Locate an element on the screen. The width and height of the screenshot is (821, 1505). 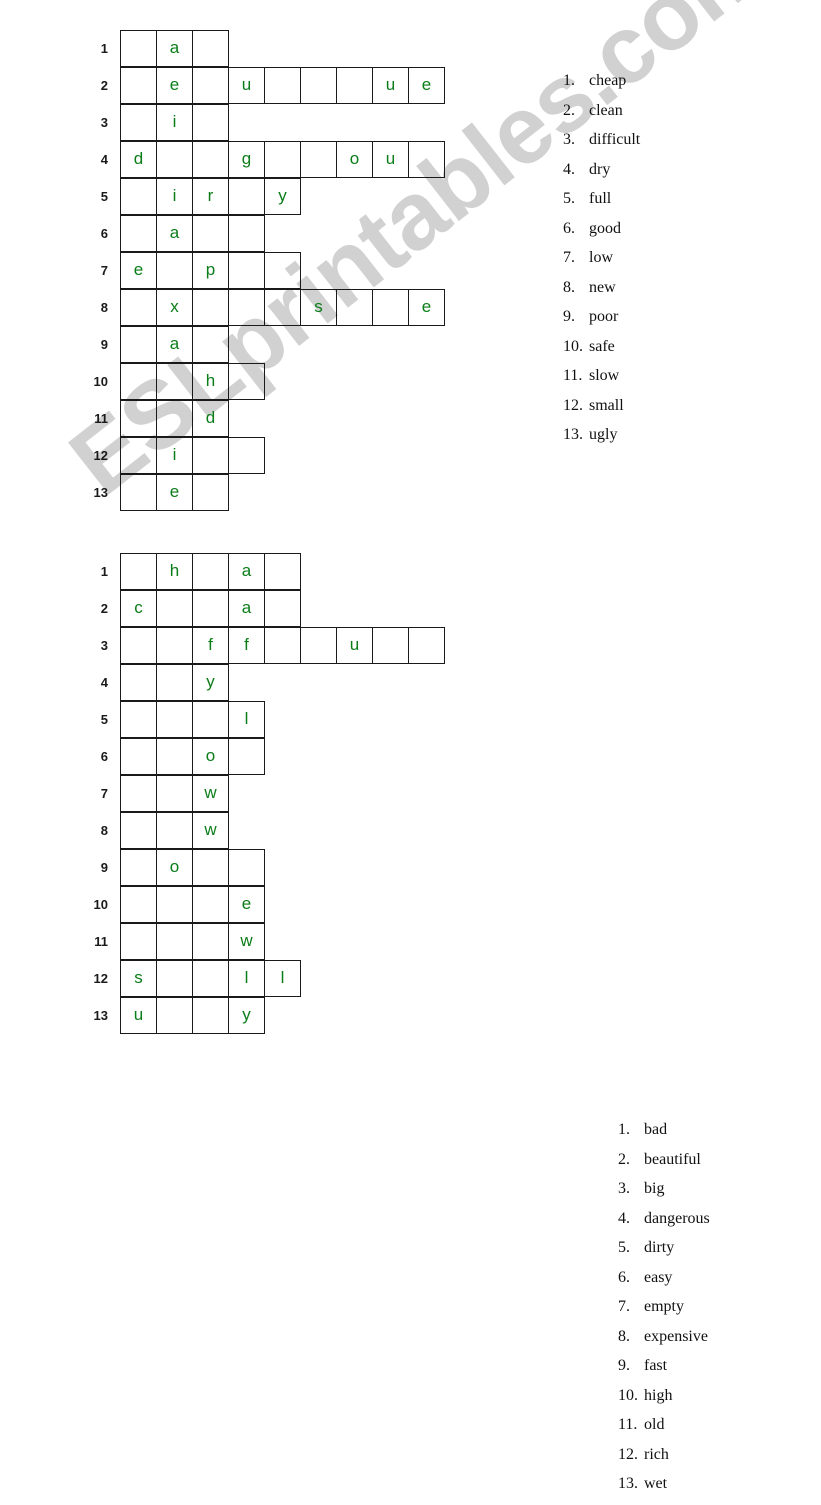
grid-cell-filled: f is located at coordinates (246, 645).